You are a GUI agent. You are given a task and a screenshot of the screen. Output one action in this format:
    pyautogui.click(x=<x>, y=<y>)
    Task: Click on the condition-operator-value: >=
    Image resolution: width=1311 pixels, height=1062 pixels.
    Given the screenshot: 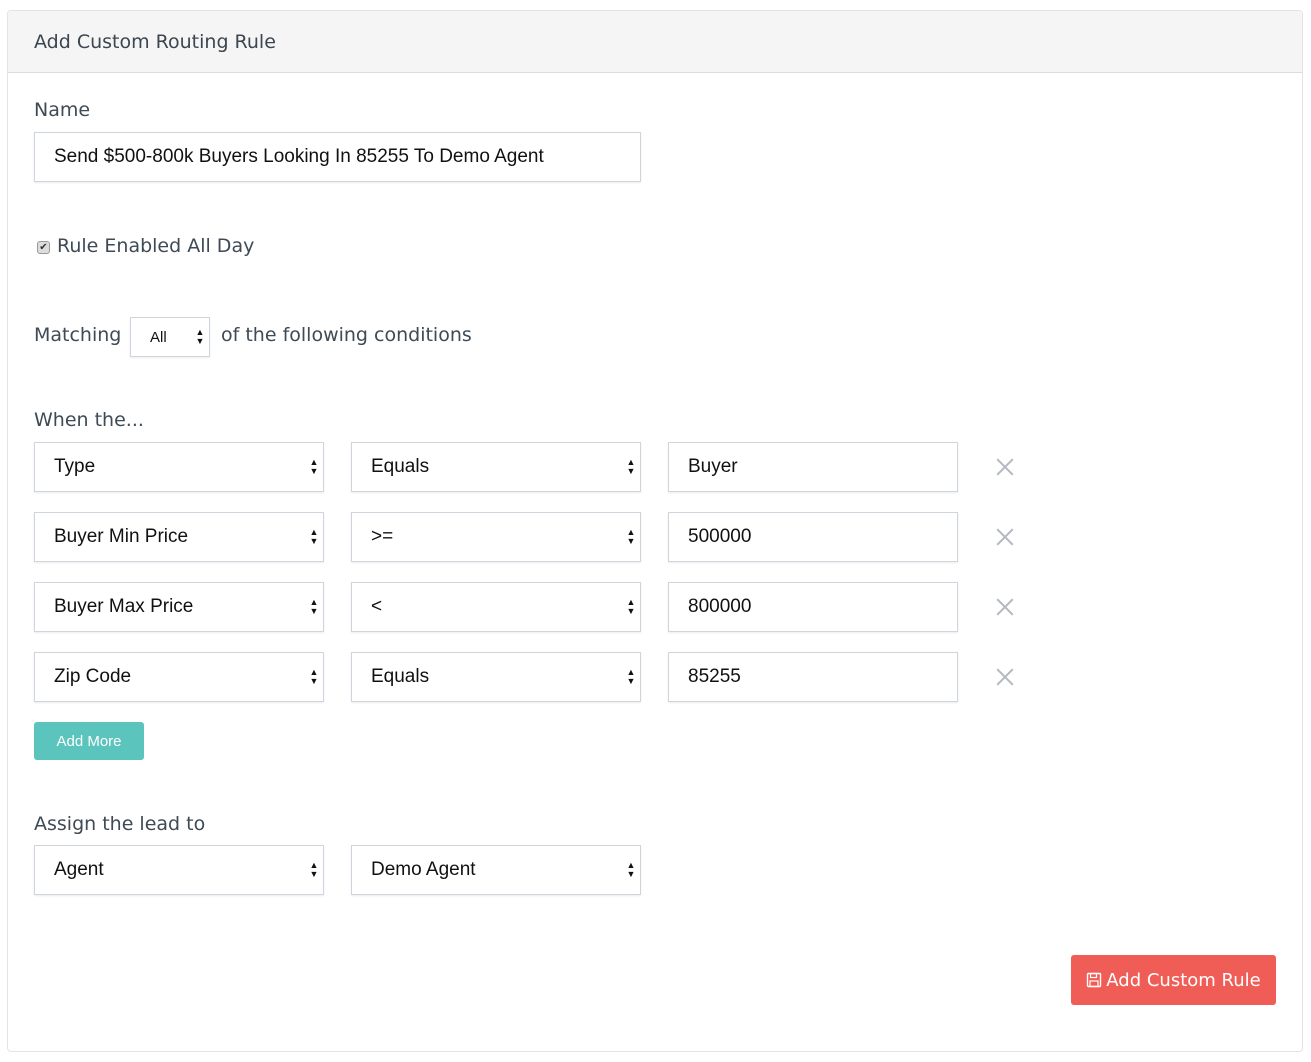 What is the action you would take?
    pyautogui.click(x=382, y=536)
    